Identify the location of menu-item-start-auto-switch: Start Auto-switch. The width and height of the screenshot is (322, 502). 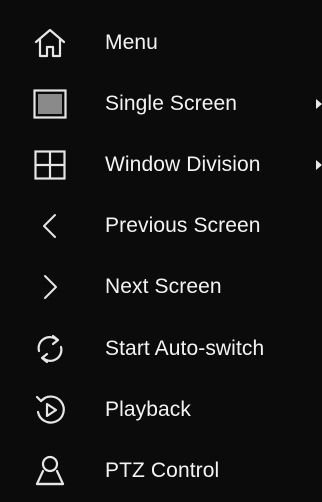
(161, 348).